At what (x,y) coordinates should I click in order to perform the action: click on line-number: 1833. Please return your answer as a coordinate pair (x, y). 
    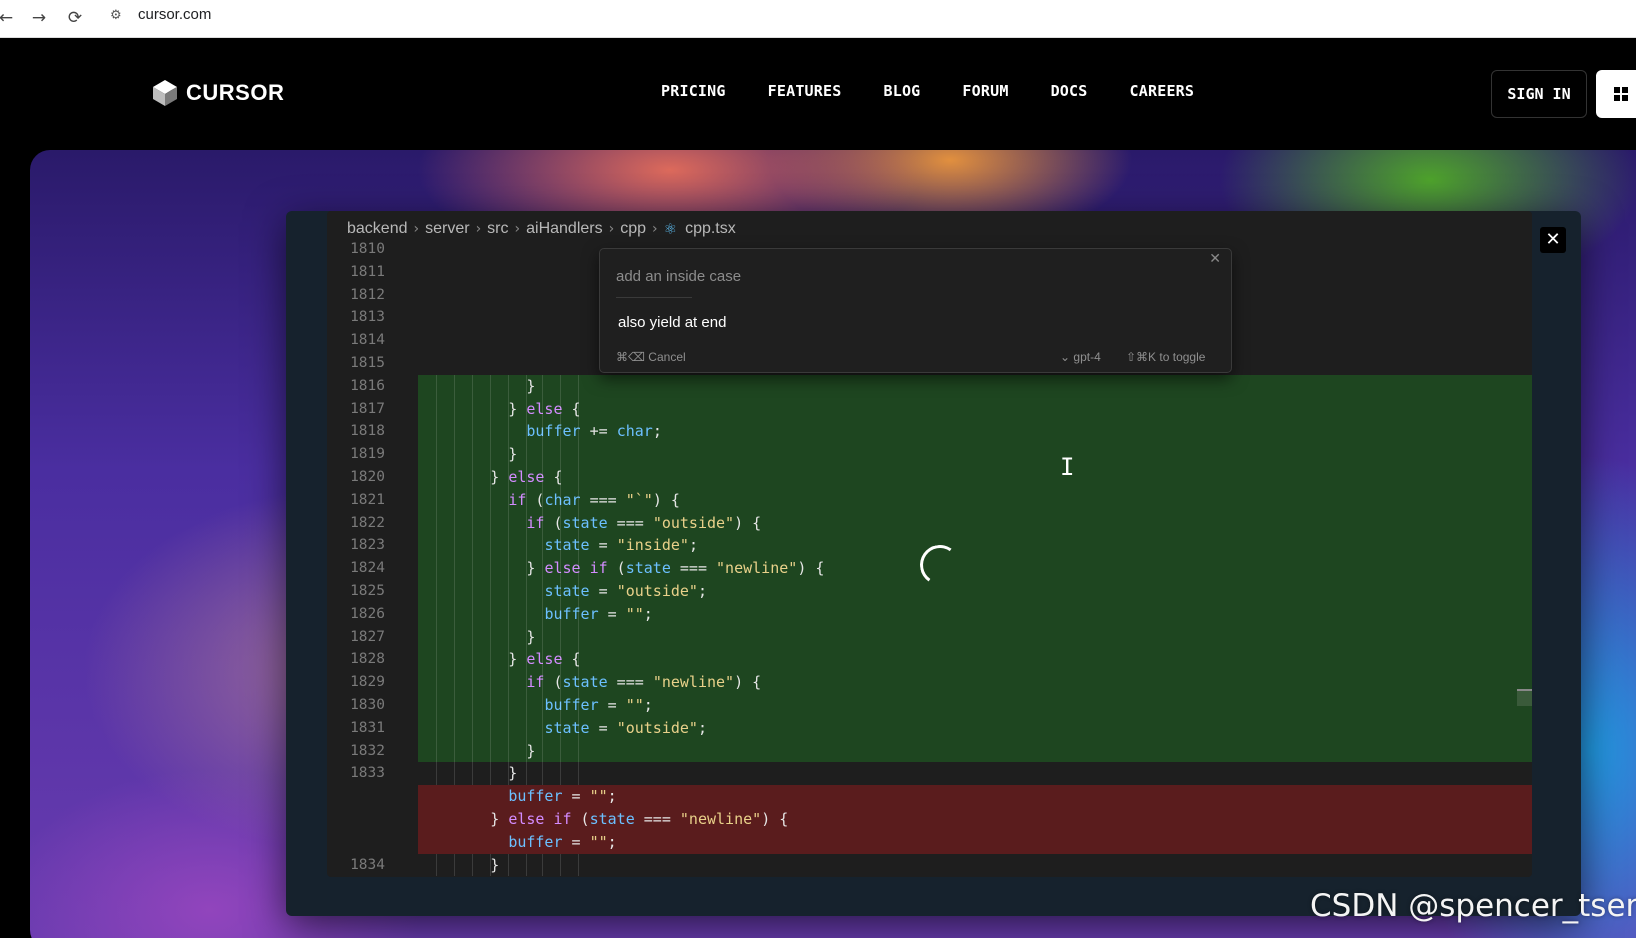
    Looking at the image, I should click on (367, 773).